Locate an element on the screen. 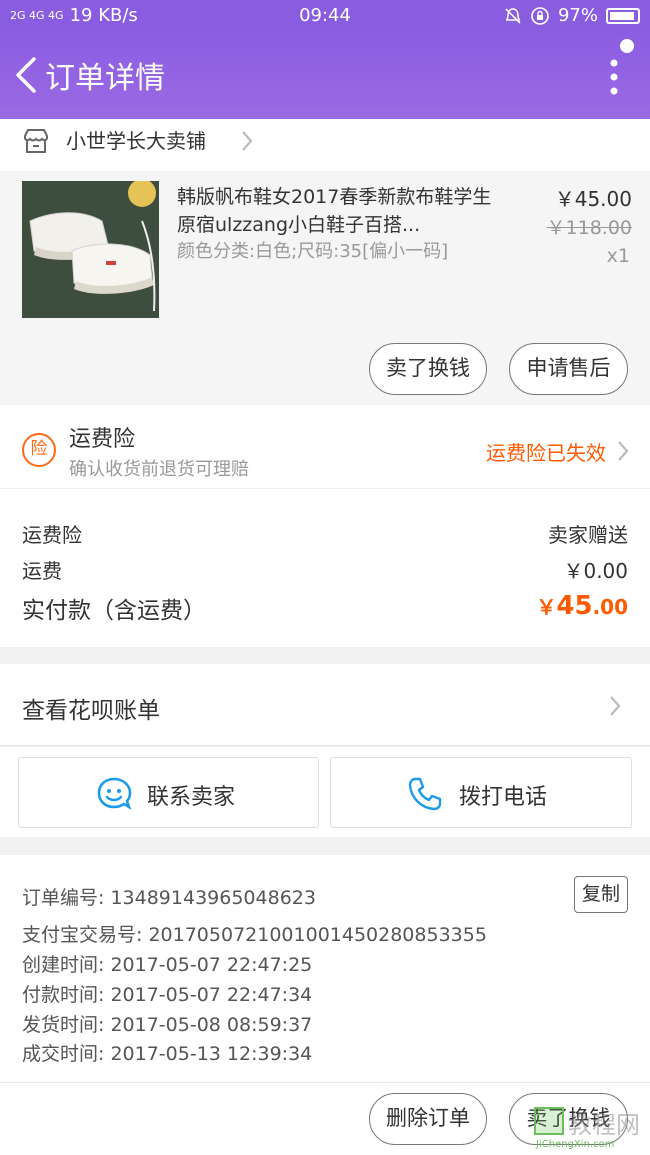 The width and height of the screenshot is (650, 1155). contact-bar: 联系卖家 拨打电话 is located at coordinates (325, 792).